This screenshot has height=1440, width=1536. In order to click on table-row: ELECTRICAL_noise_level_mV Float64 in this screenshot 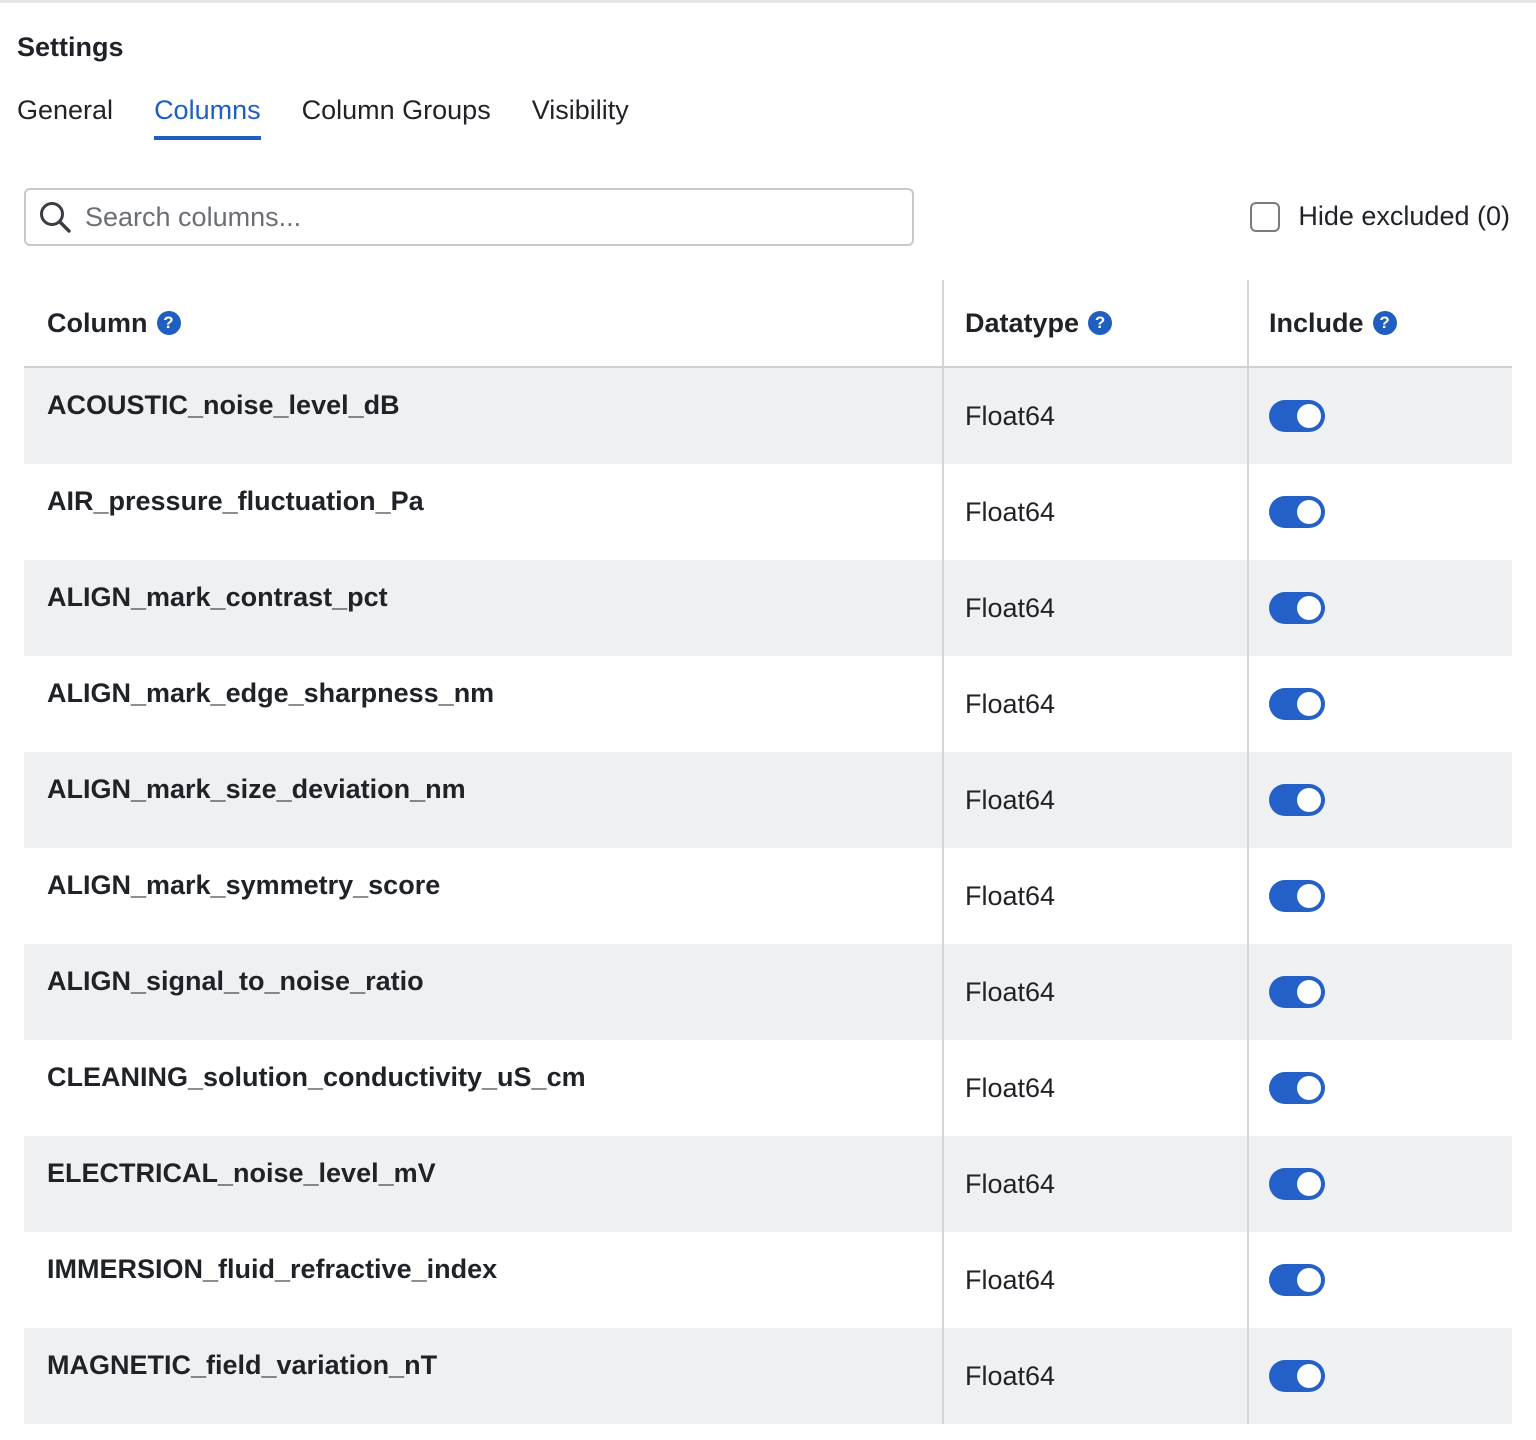, I will do `click(768, 1184)`.